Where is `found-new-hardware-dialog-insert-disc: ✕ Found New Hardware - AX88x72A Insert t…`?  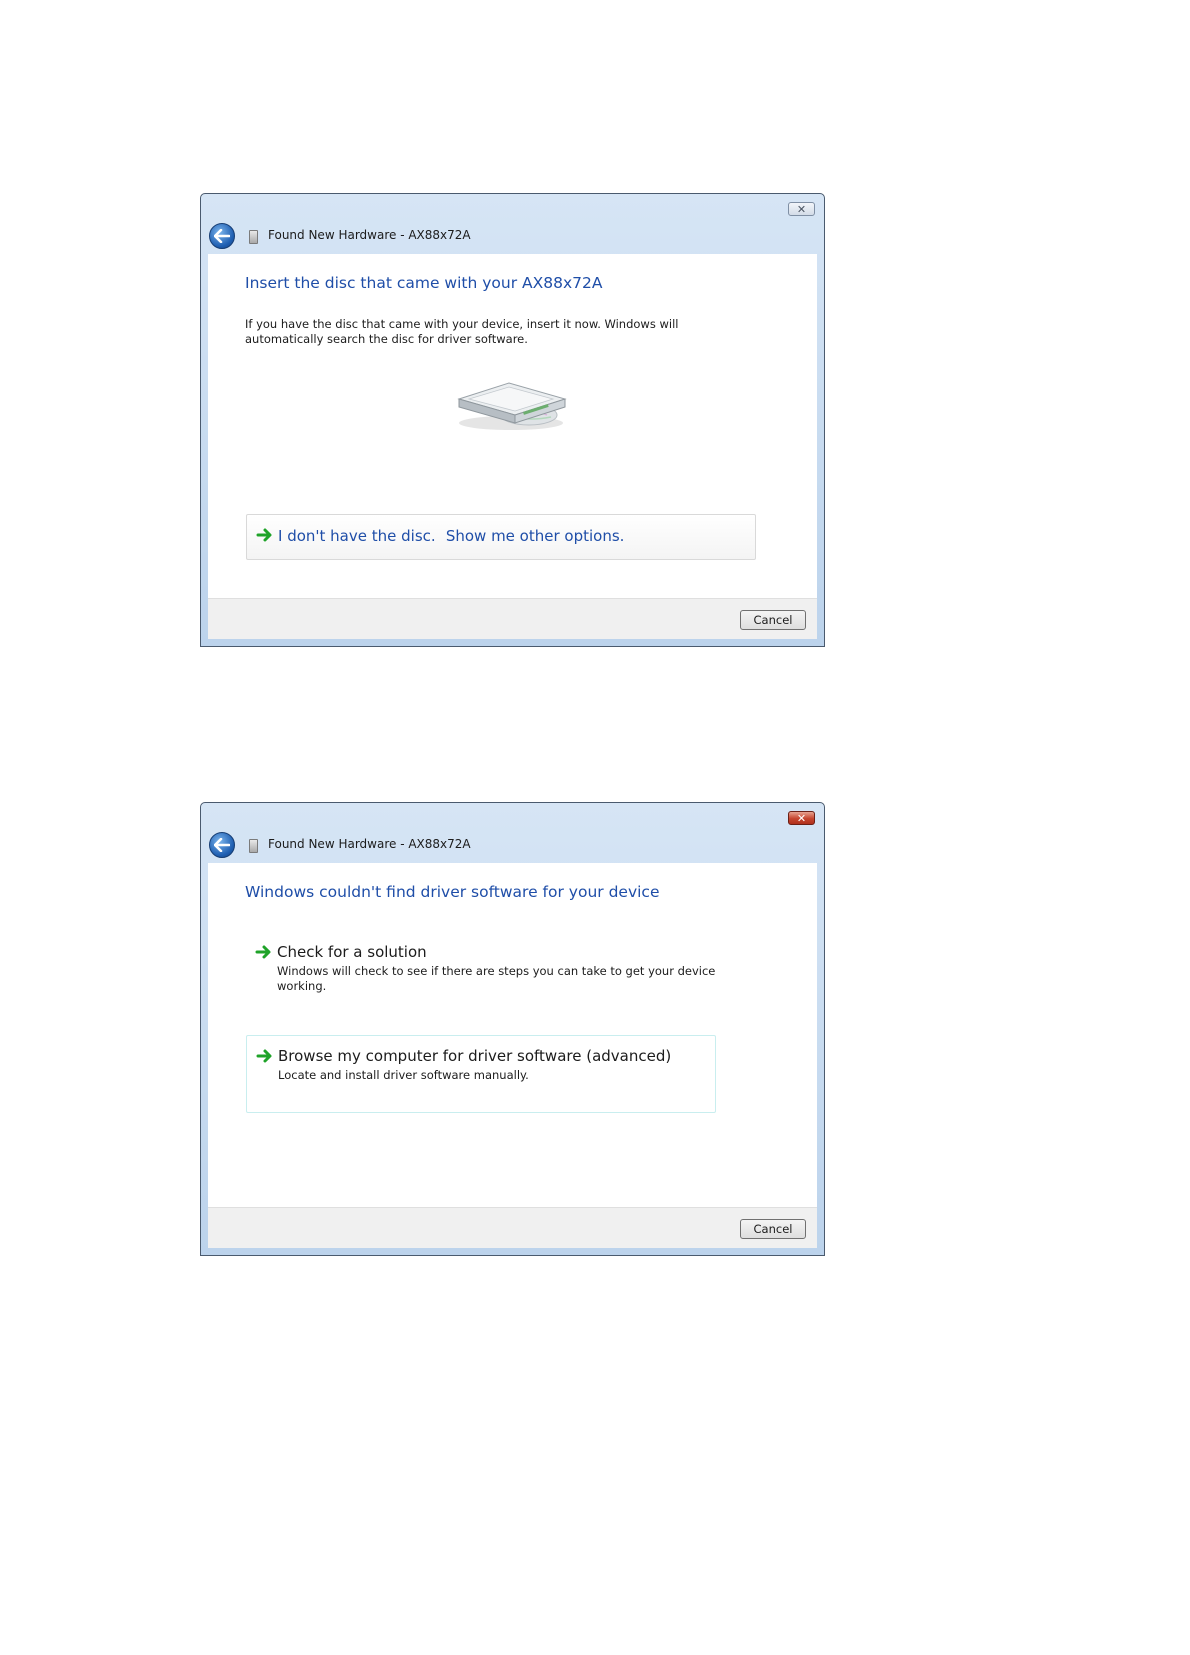
found-new-hardware-dialog-insert-disc: ✕ Found New Hardware - AX88x72A Insert t… is located at coordinates (512, 420).